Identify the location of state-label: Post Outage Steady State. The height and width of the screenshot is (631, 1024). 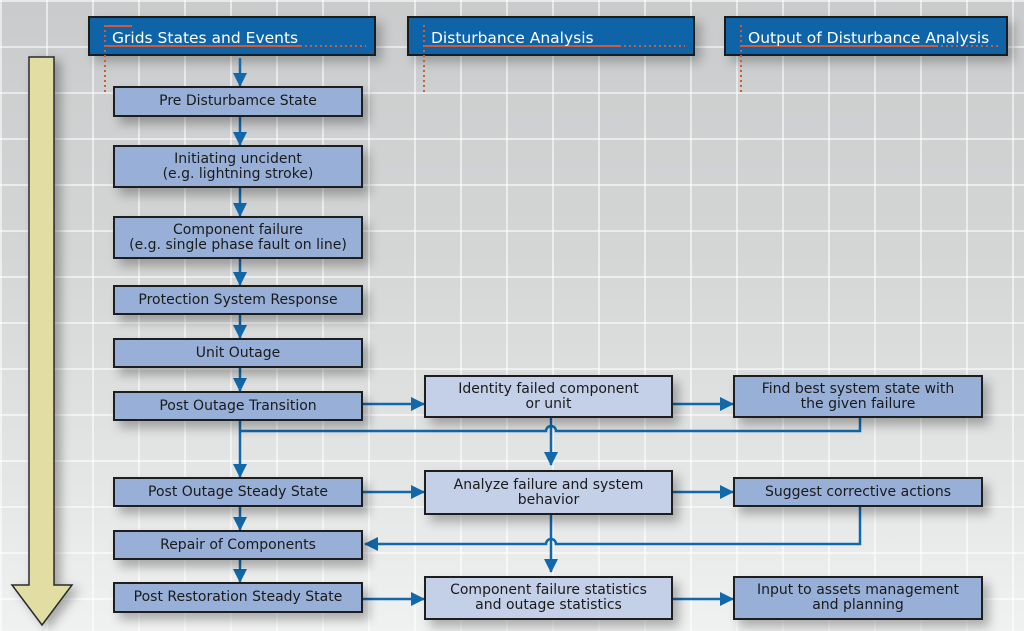
(238, 491).